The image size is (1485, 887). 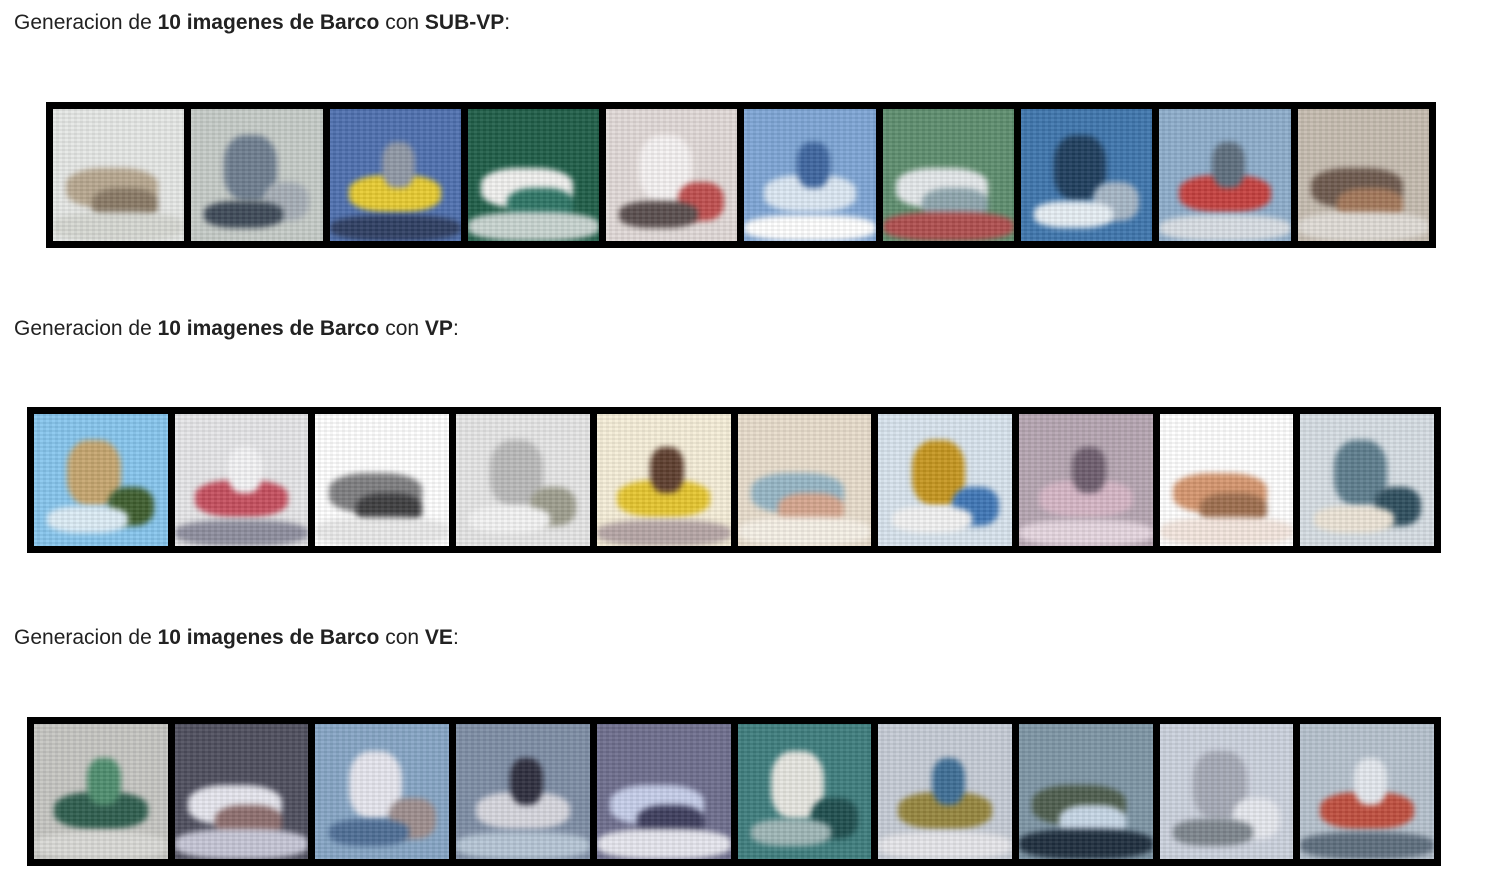 I want to click on caption-method: VP, so click(x=438, y=328).